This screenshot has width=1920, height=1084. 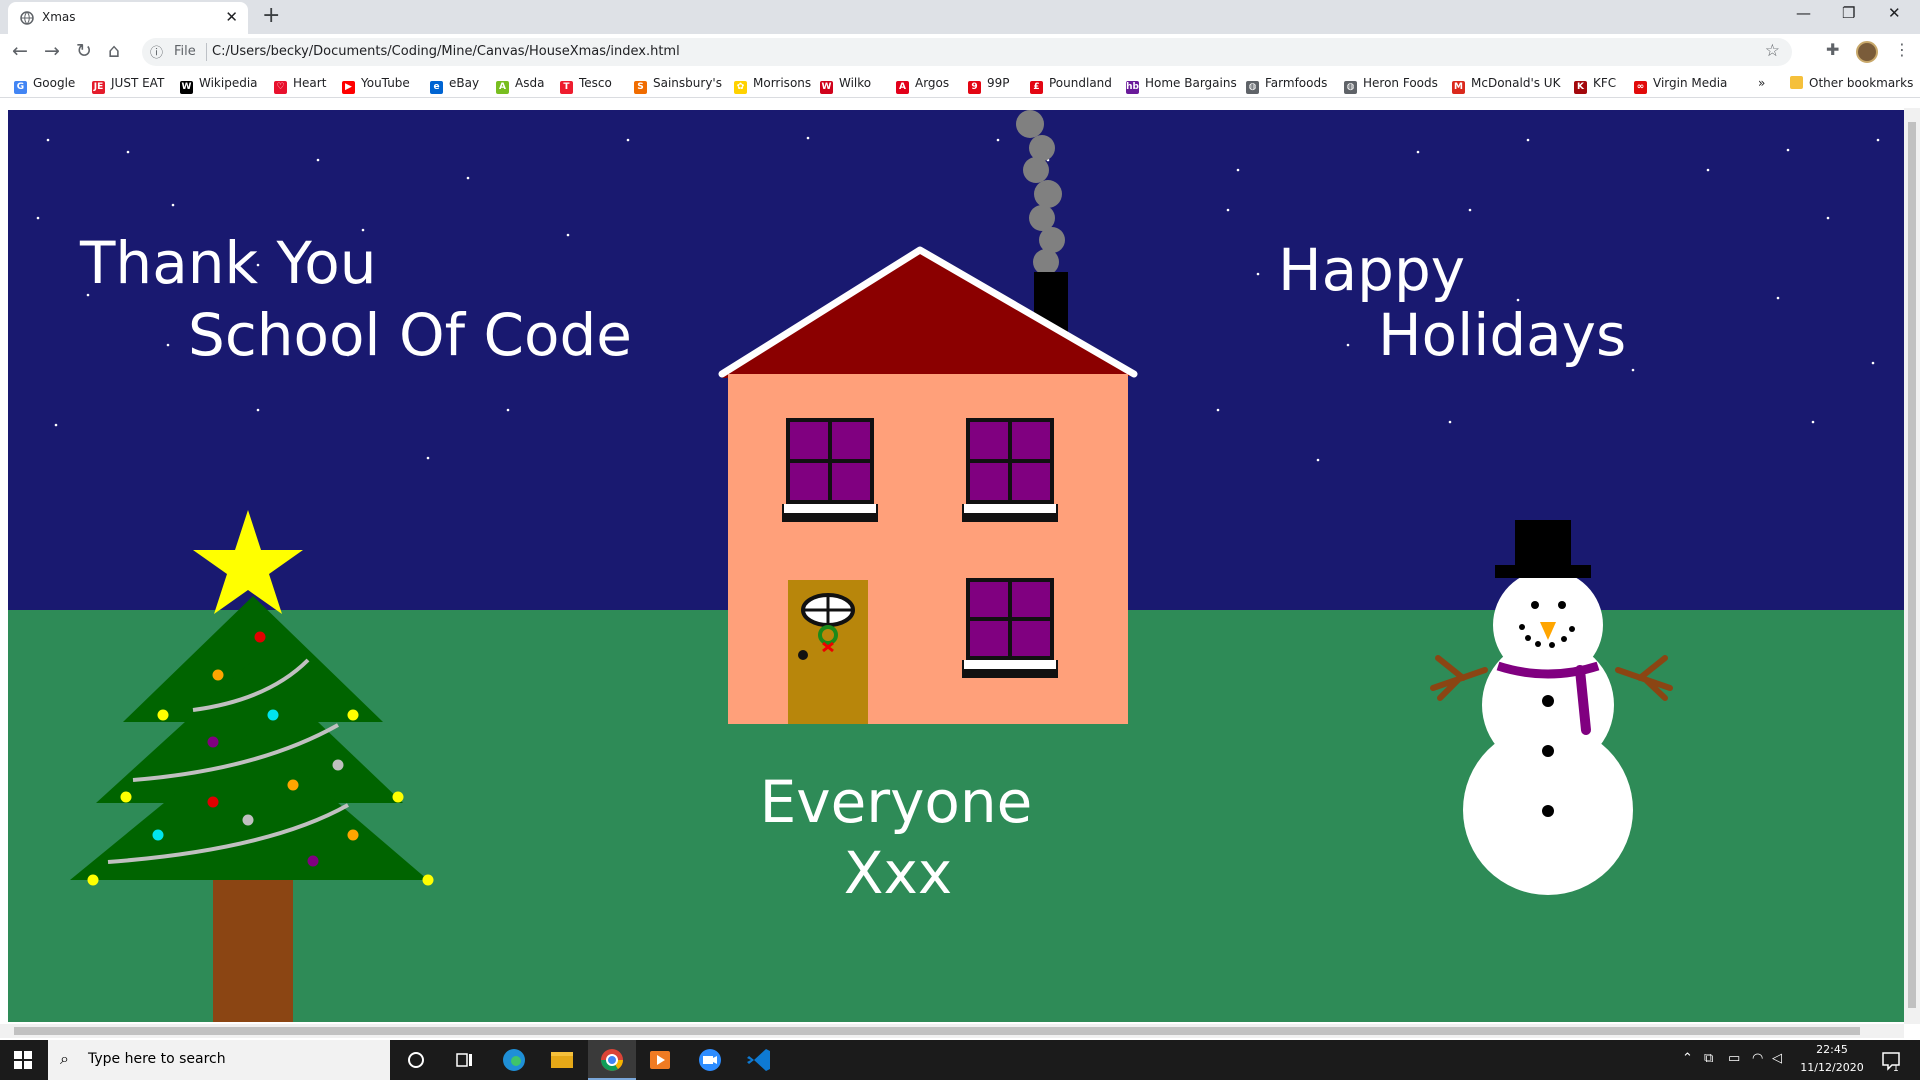 What do you see at coordinates (1848, 13) in the screenshot?
I see `restore-button: ❐` at bounding box center [1848, 13].